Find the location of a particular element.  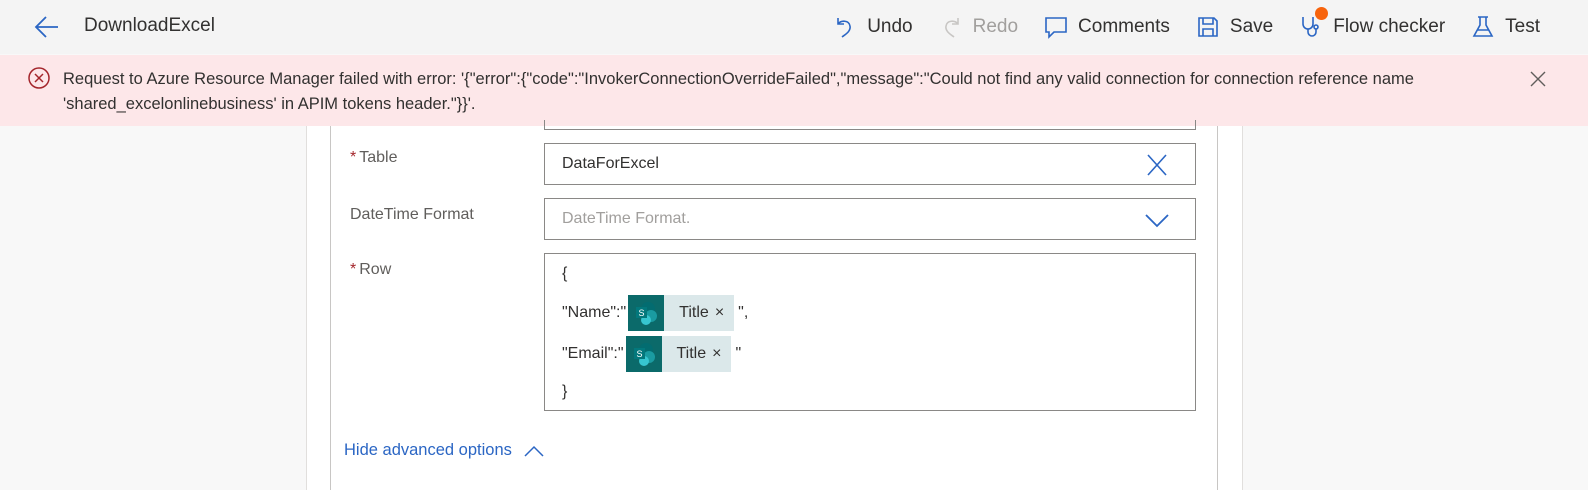

table-value: DataForExcel is located at coordinates (610, 163).